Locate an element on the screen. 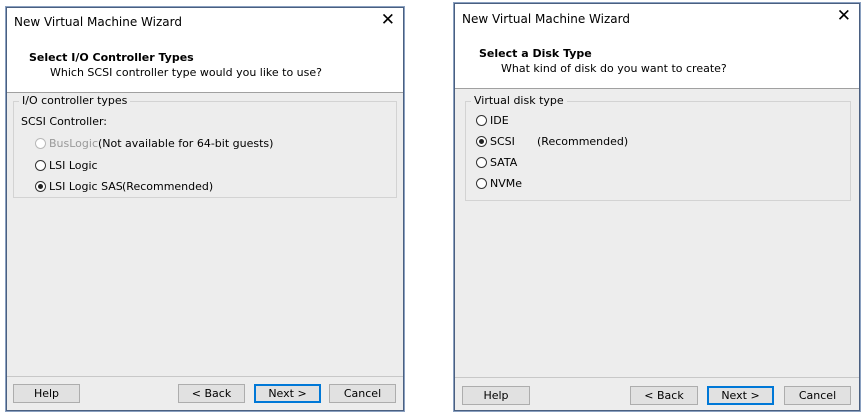 The width and height of the screenshot is (864, 417). radio-label: IDE is located at coordinates (499, 120).